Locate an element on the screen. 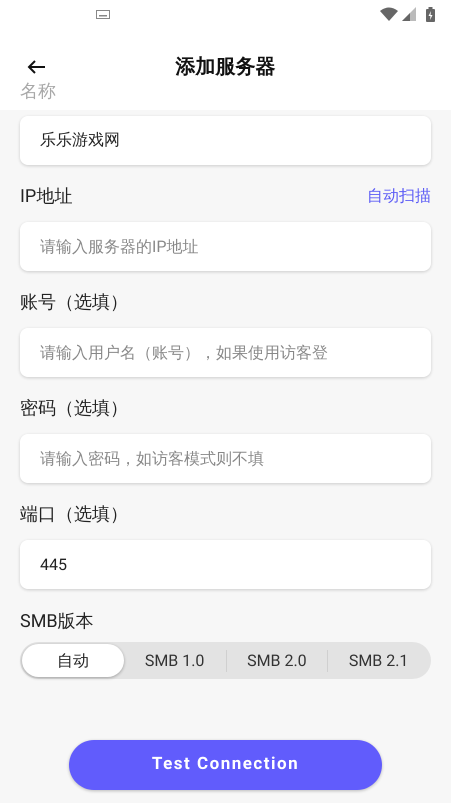  input-field: 乐乐游戏网 is located at coordinates (225, 140).